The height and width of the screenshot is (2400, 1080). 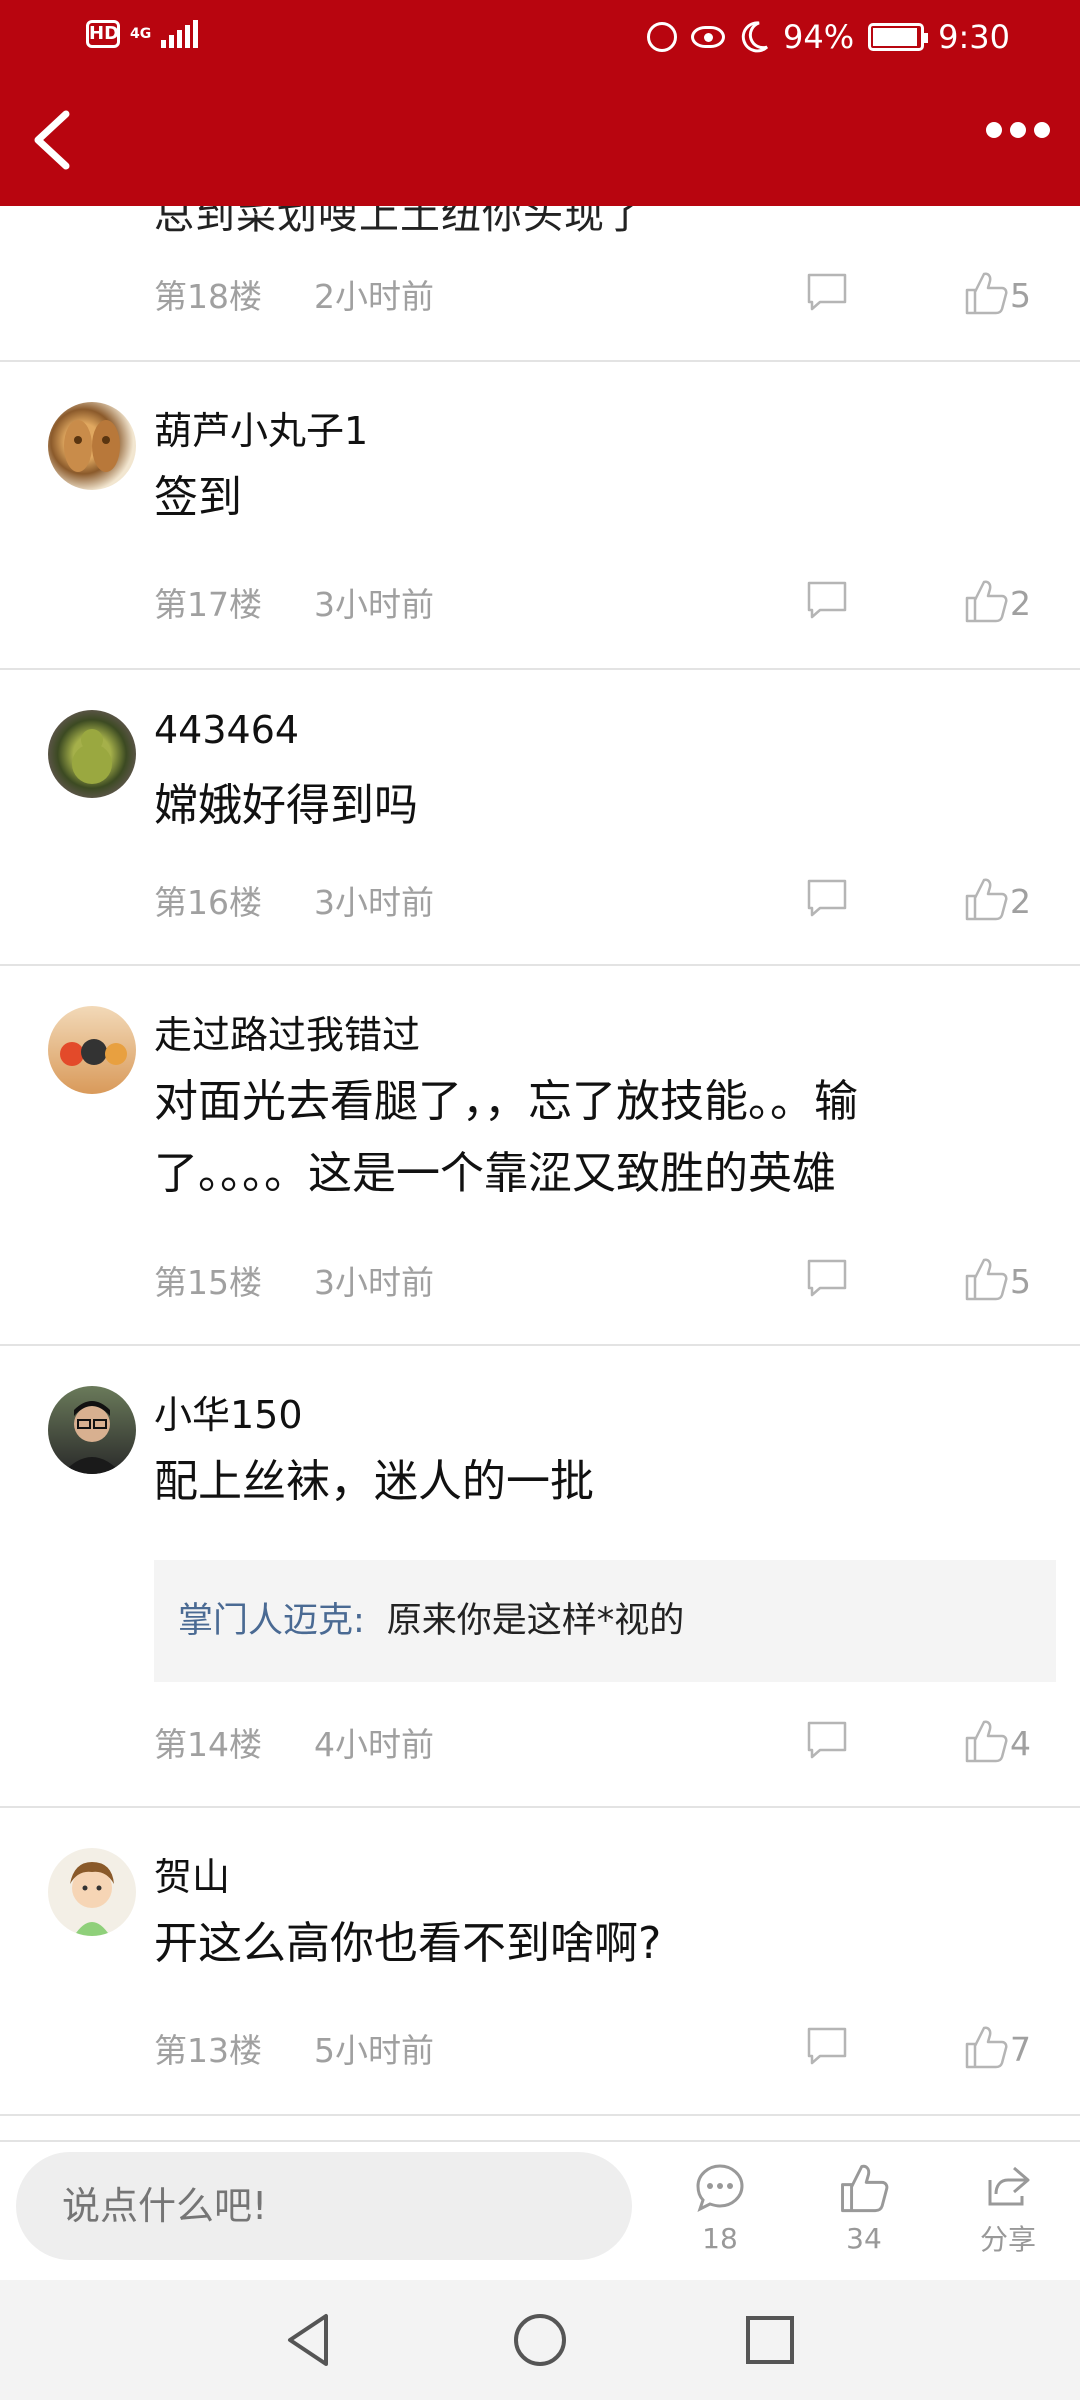 I want to click on status-left: HD 4G, so click(x=142, y=34).